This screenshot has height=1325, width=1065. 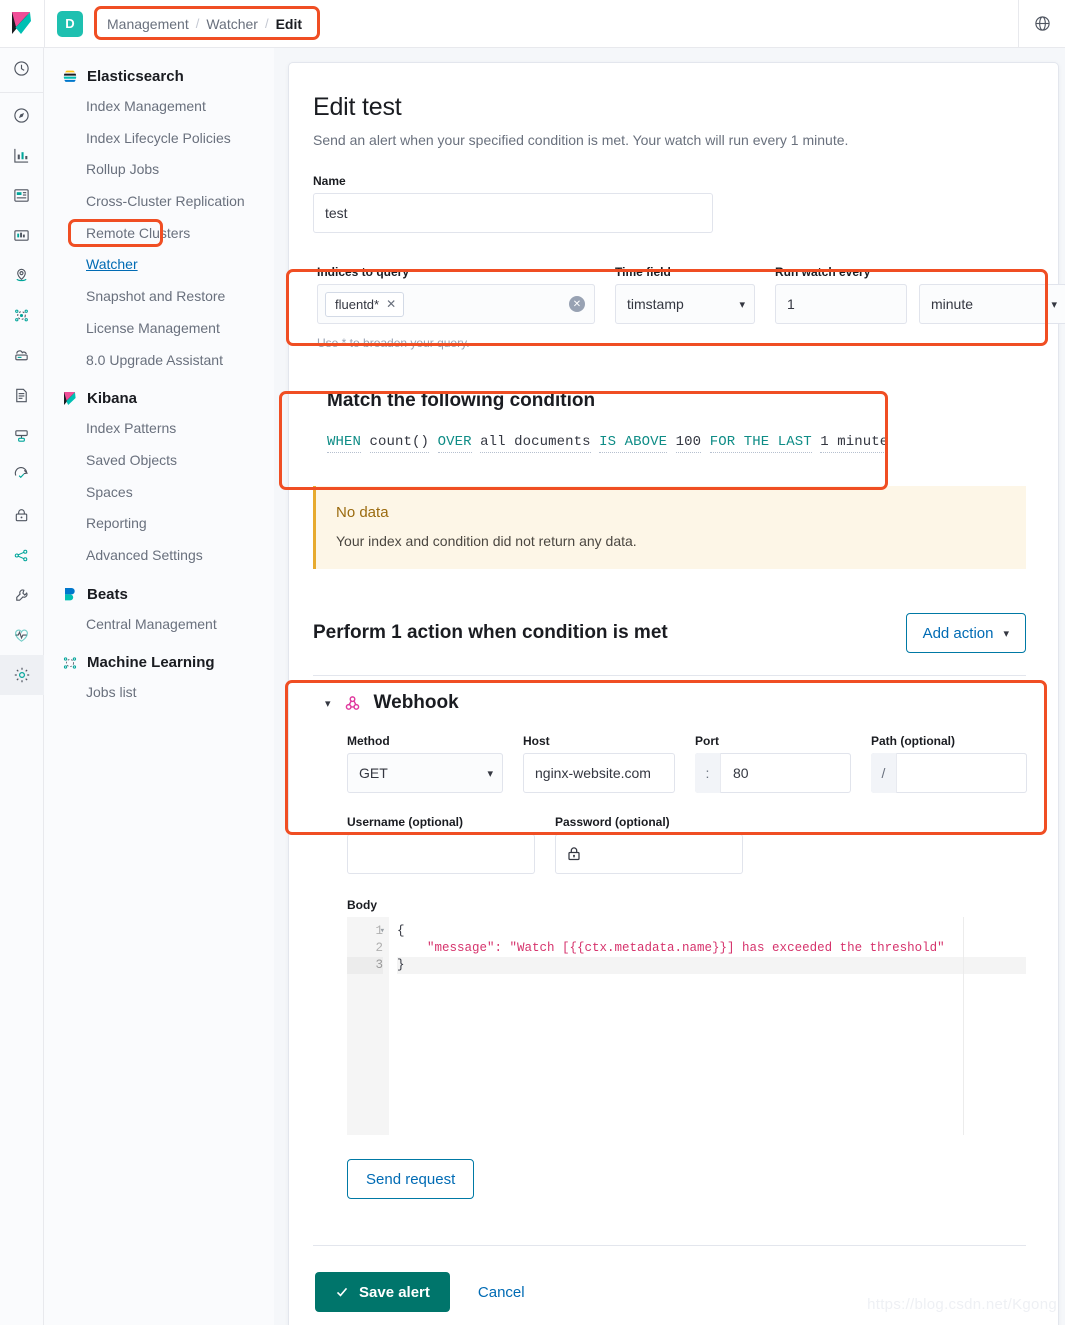 I want to click on indices-field-group: Indices to query fluentd* ✕ ✕, so click(x=456, y=294).